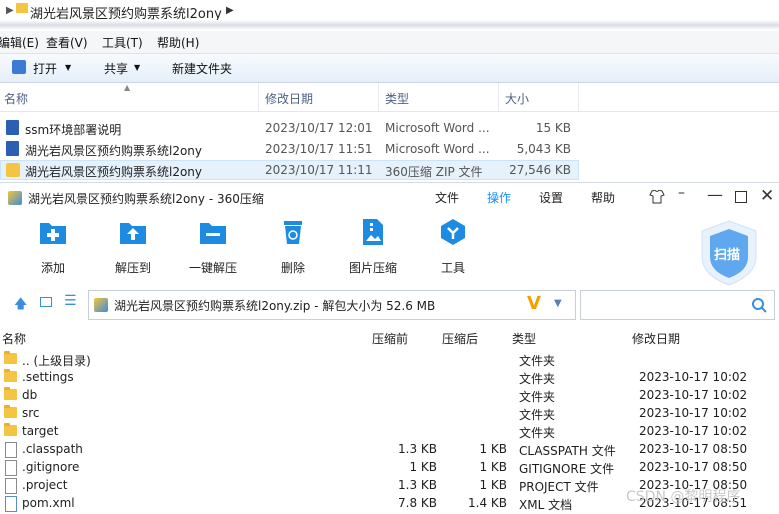 Image resolution: width=779 pixels, height=514 pixels. I want to click on search-icon, so click(759, 305).